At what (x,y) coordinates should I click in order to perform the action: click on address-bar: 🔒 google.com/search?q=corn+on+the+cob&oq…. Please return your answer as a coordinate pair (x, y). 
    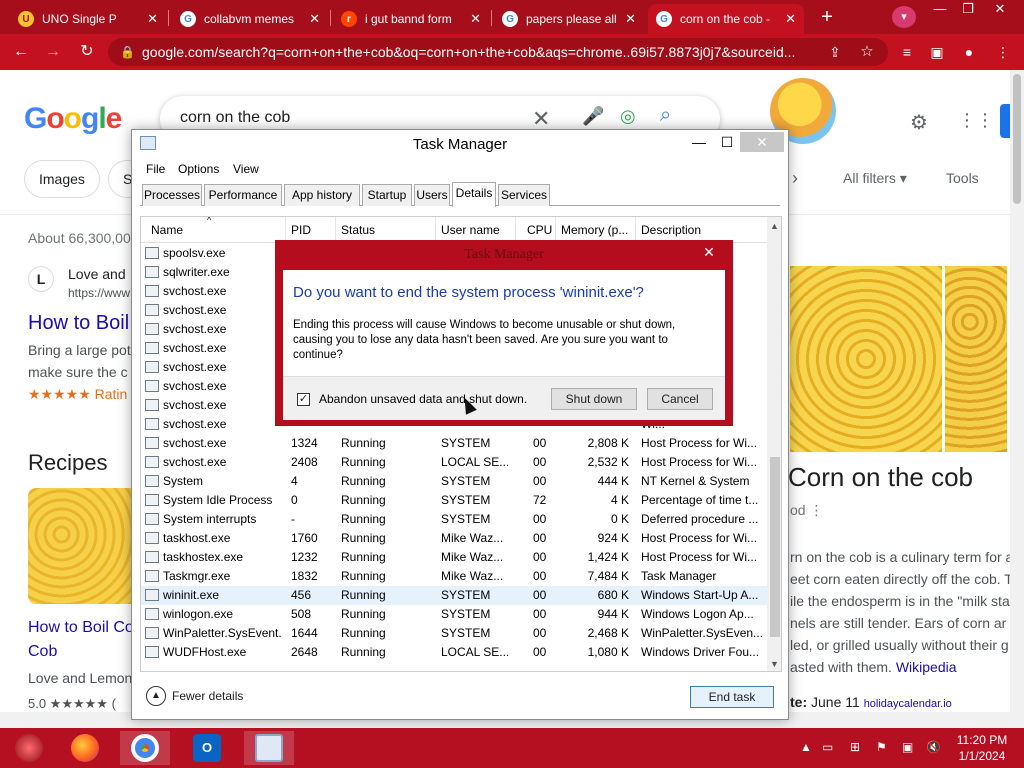
    Looking at the image, I should click on (498, 52).